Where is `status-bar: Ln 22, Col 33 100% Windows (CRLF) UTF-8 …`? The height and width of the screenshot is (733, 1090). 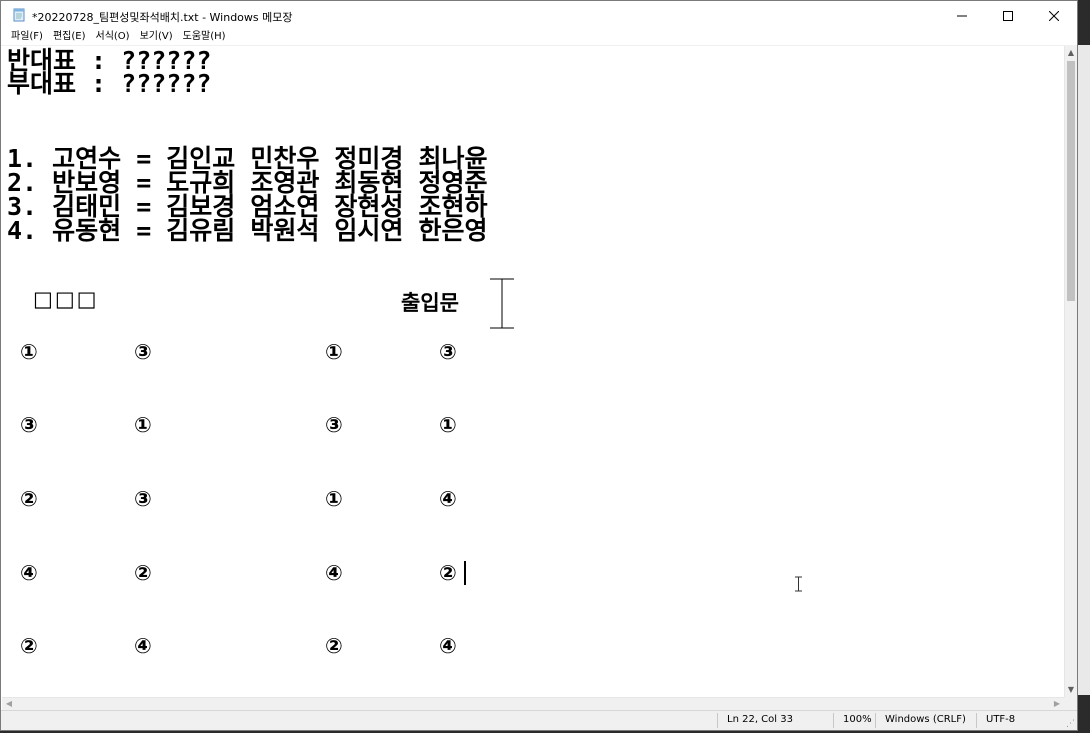 status-bar: Ln 22, Col 33 100% Windows (CRLF) UTF-8 … is located at coordinates (539, 720).